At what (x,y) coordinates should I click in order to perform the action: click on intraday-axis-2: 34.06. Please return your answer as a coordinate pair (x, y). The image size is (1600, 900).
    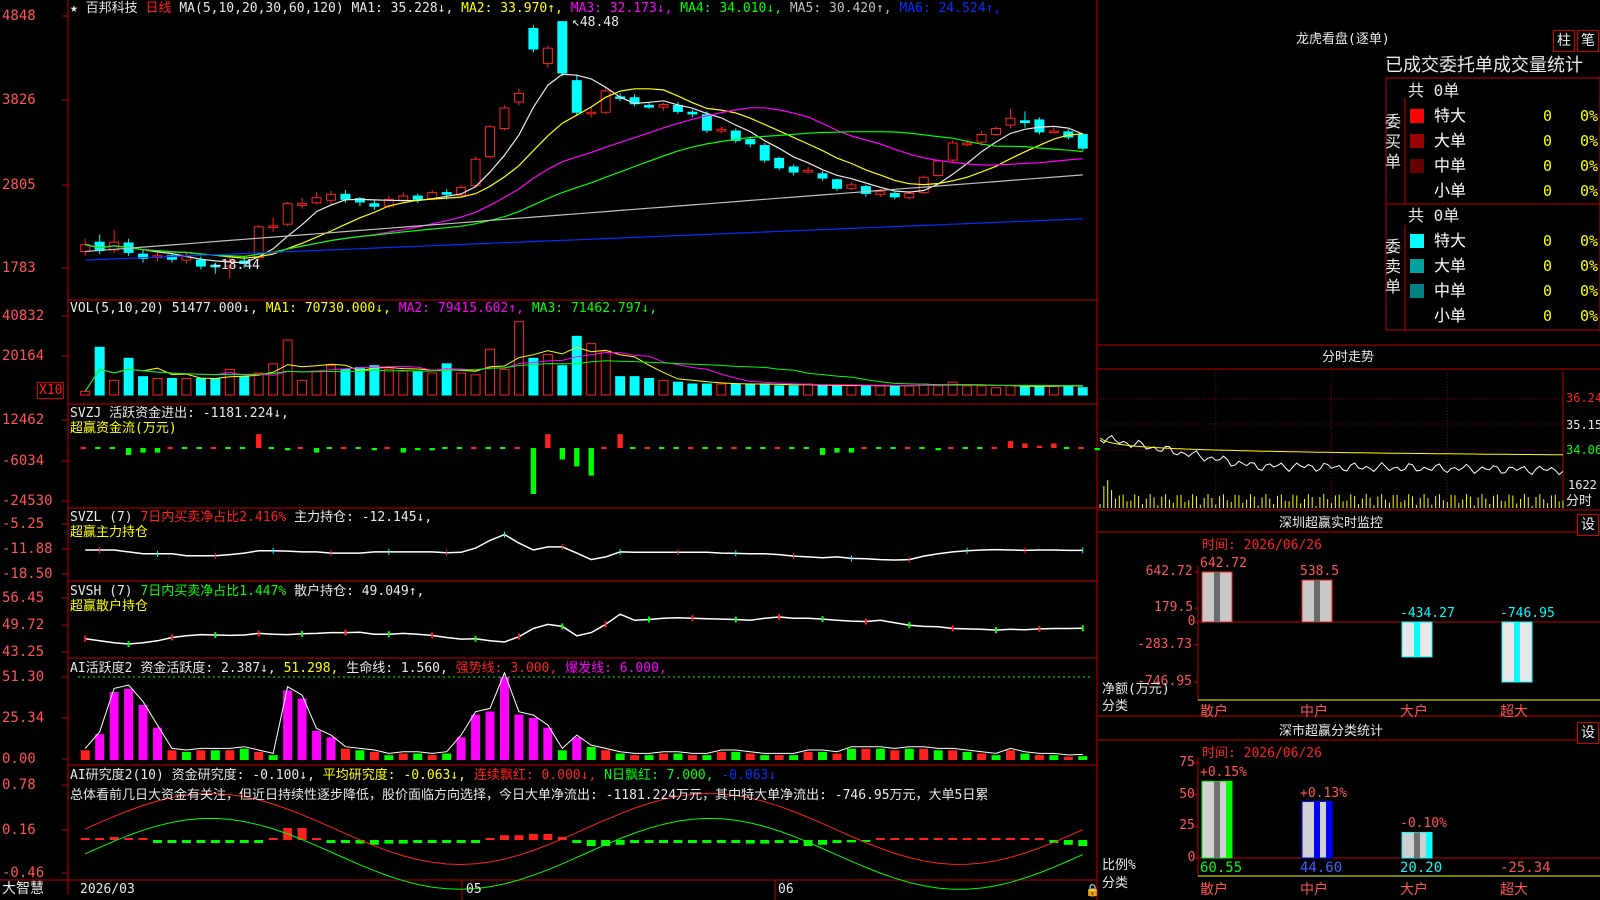
    Looking at the image, I should click on (1583, 450).